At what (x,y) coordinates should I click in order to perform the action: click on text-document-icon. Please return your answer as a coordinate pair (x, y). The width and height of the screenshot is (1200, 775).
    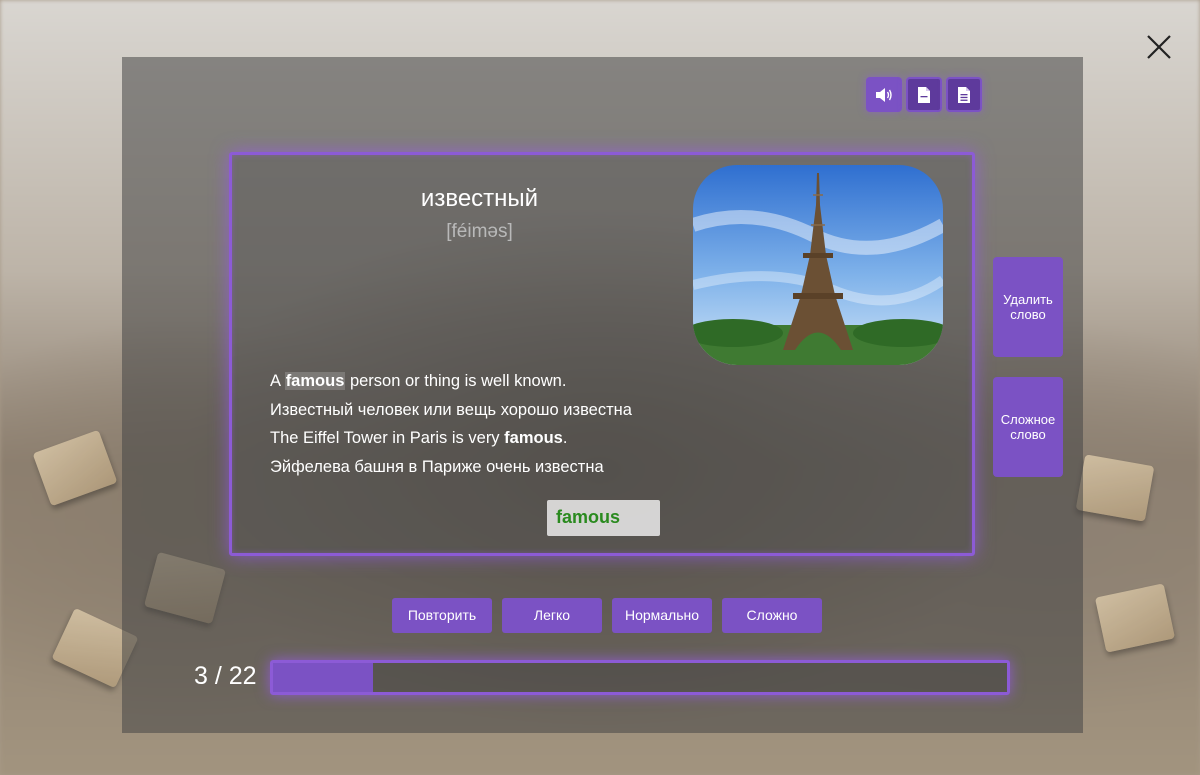
    Looking at the image, I should click on (964, 94).